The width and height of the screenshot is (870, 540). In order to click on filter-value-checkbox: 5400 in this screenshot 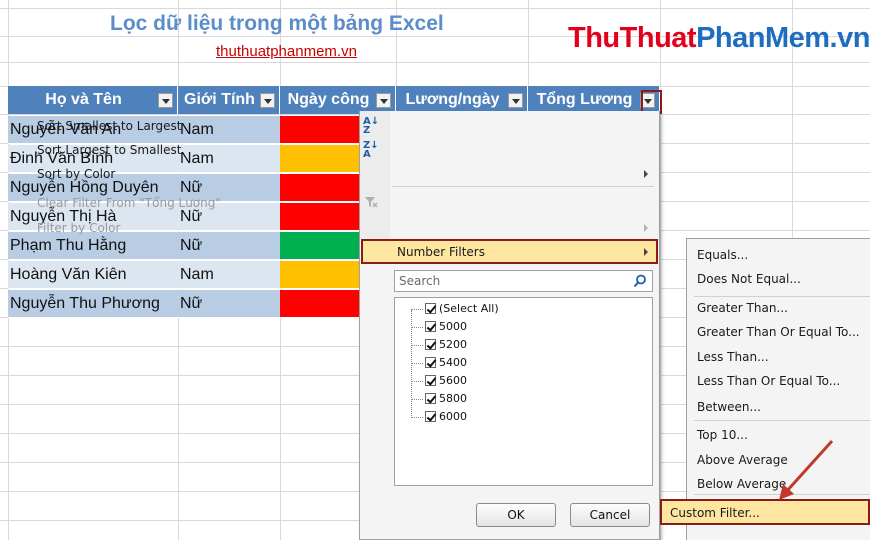, I will do `click(446, 362)`.